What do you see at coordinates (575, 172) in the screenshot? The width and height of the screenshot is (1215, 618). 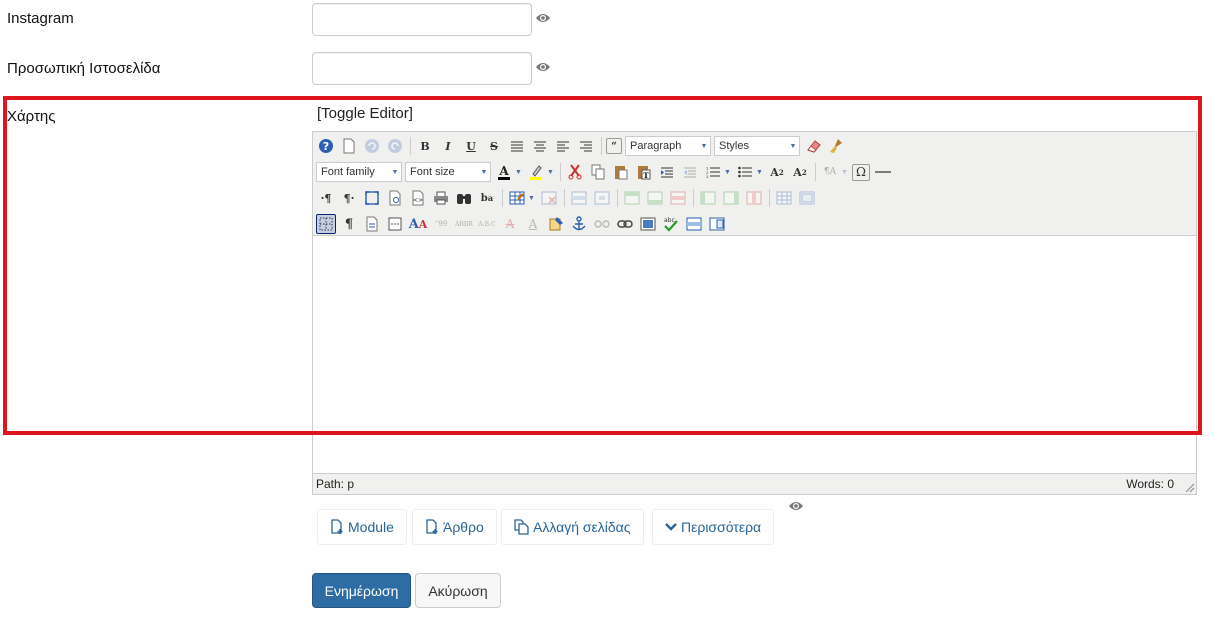 I see `cut-icon` at bounding box center [575, 172].